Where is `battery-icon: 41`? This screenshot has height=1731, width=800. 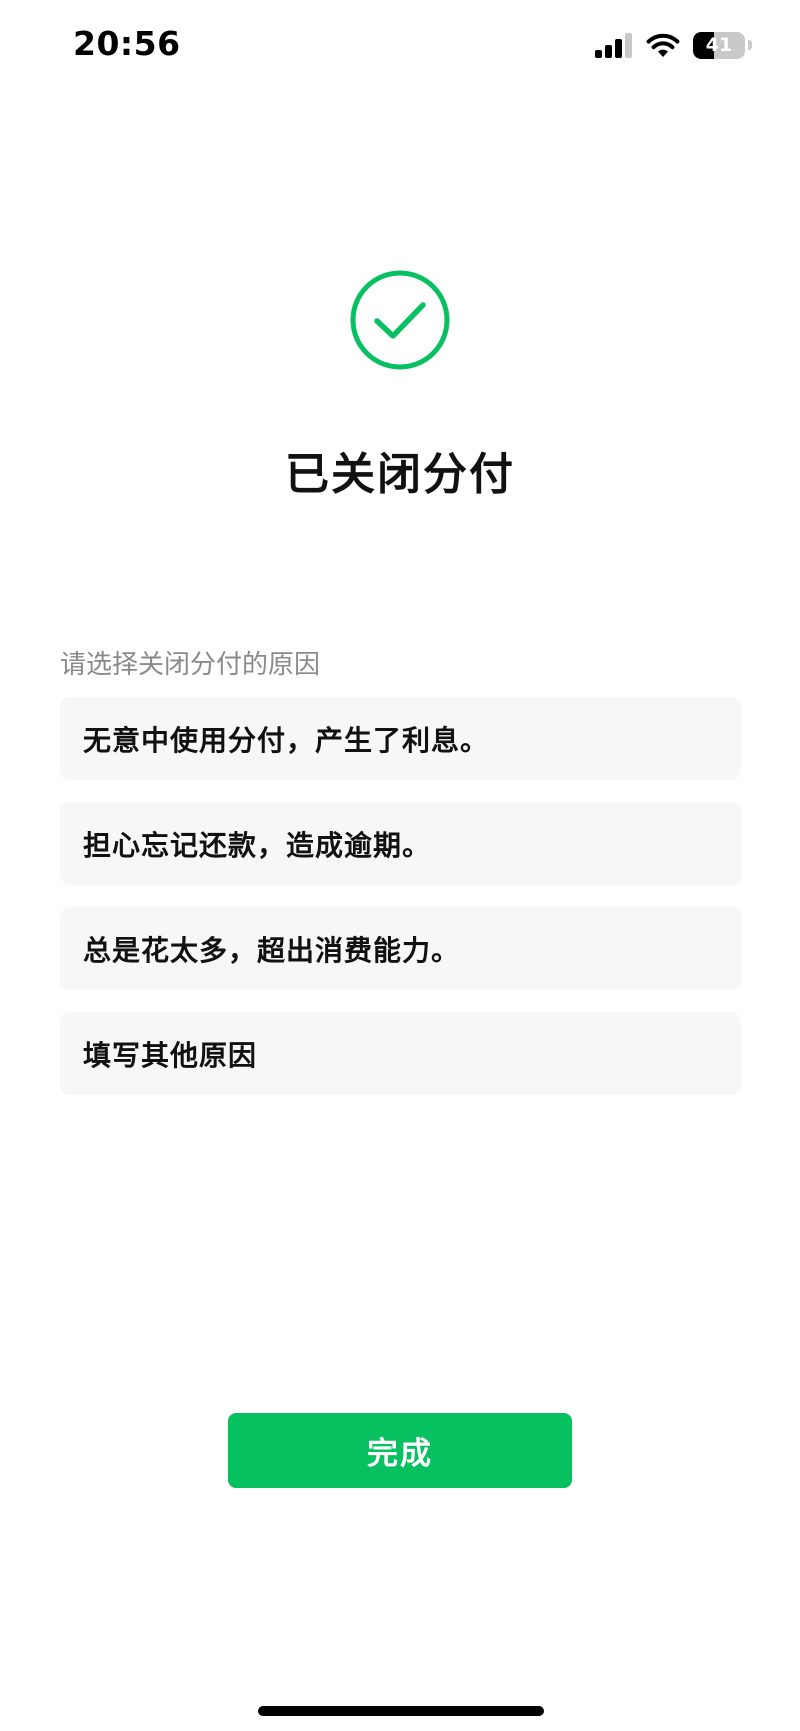
battery-icon: 41 is located at coordinates (719, 45).